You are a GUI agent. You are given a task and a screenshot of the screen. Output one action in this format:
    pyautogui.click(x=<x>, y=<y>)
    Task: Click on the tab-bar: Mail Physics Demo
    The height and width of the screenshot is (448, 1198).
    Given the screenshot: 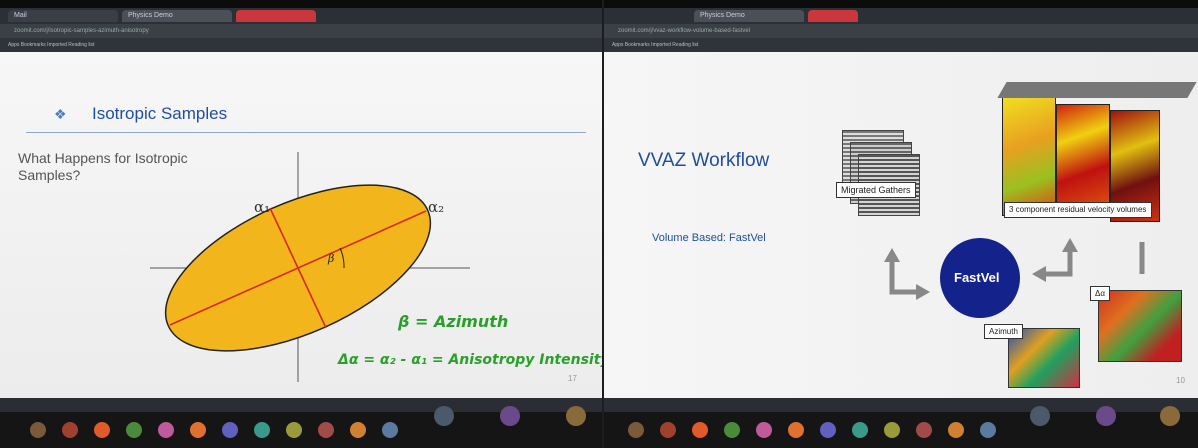 What is the action you would take?
    pyautogui.click(x=301, y=16)
    